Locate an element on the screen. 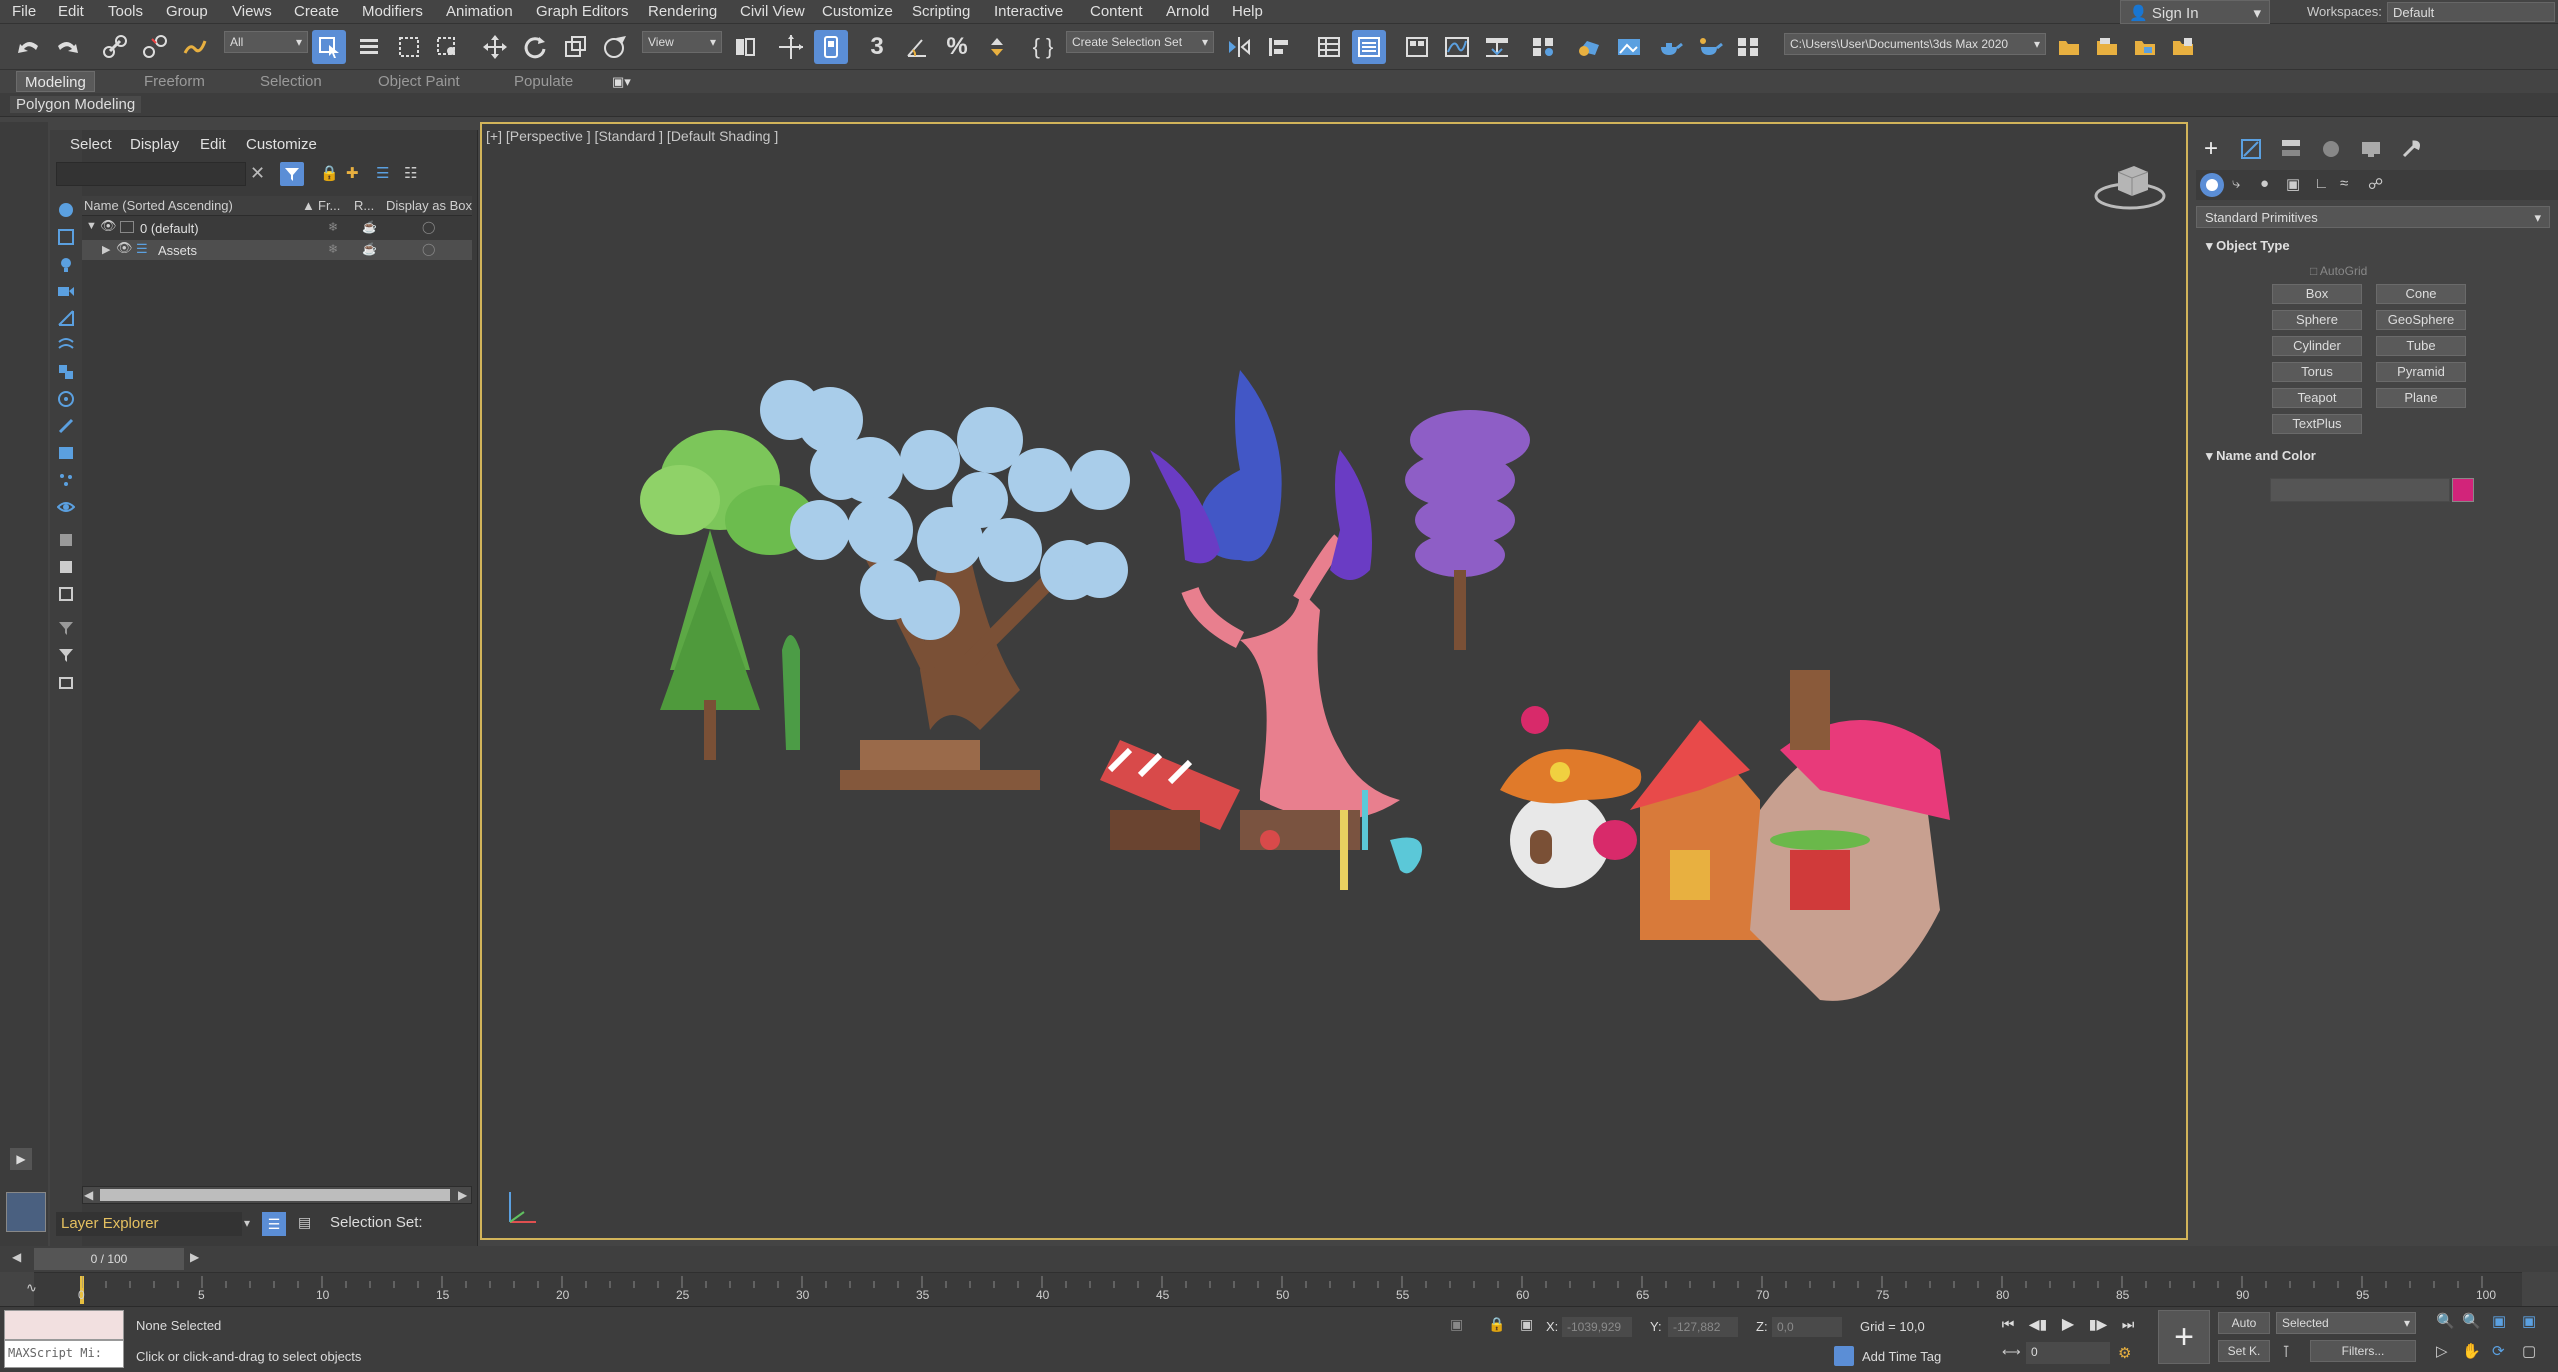 The height and width of the screenshot is (1372, 2558). time-slider: 0 / 100 is located at coordinates (109, 1259).